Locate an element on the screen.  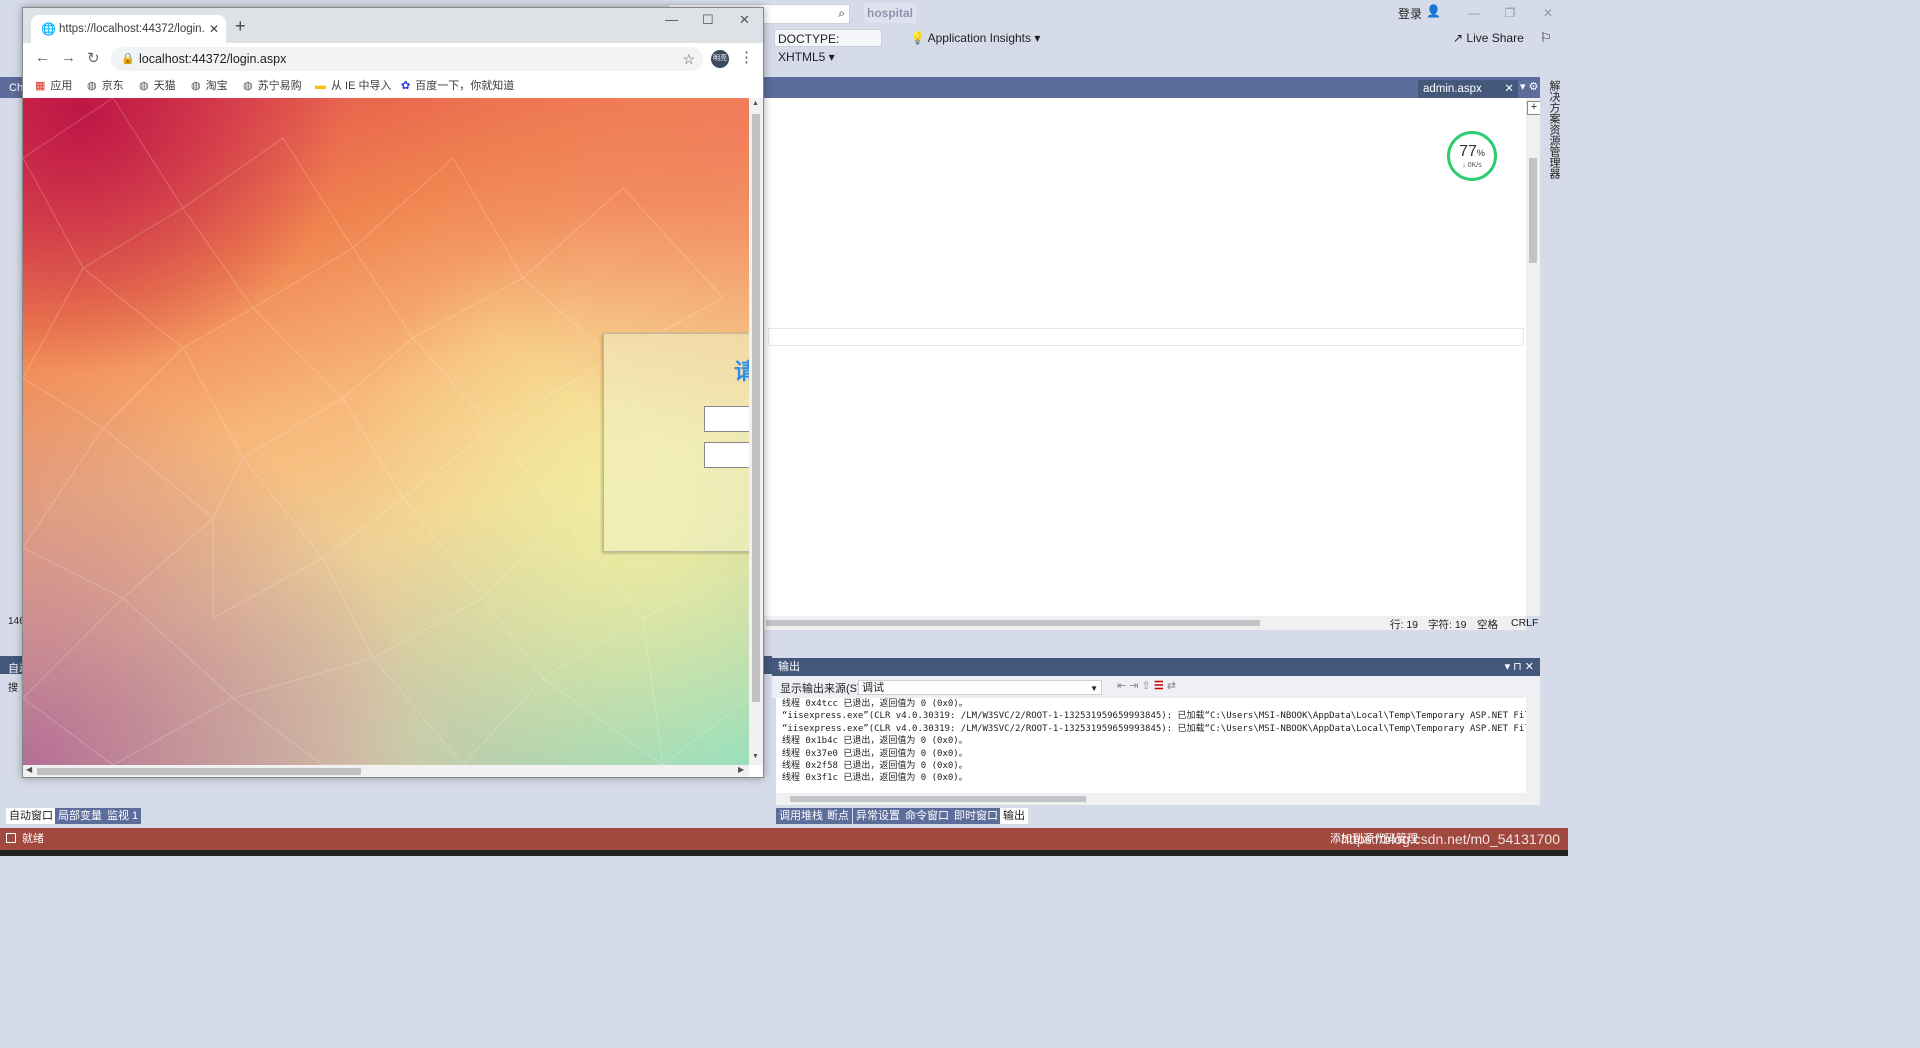
doctype-combo: DOCTYPE: XHTML5 ▾ is located at coordinates (828, 46).